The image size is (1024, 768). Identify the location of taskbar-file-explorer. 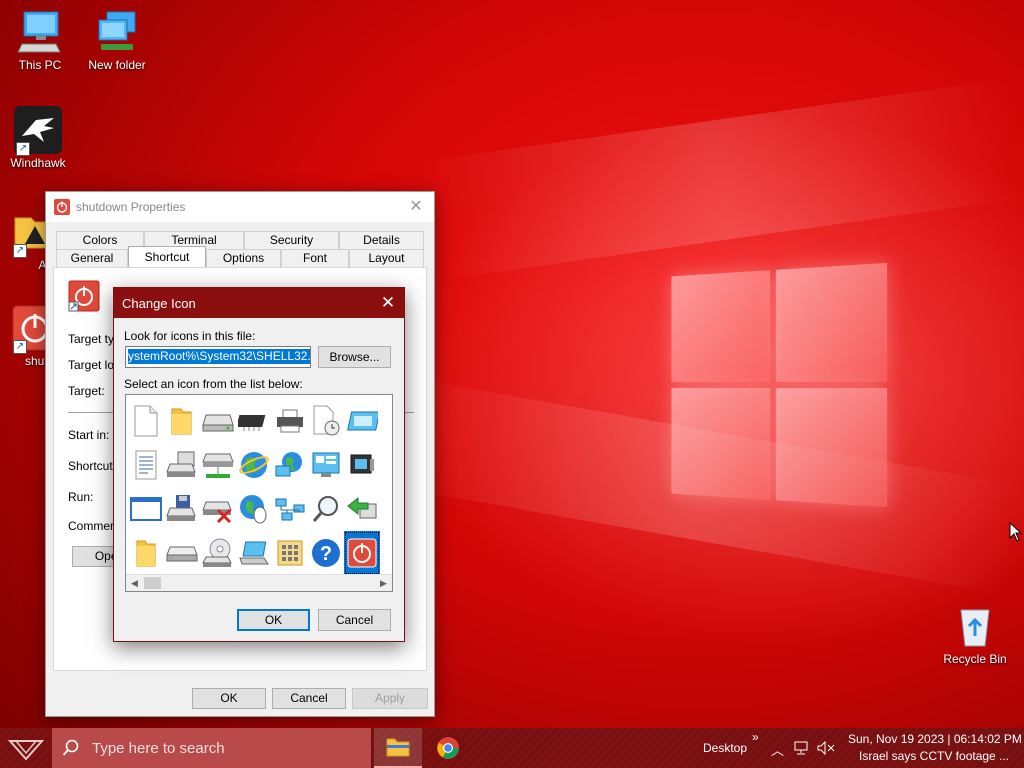
(398, 748).